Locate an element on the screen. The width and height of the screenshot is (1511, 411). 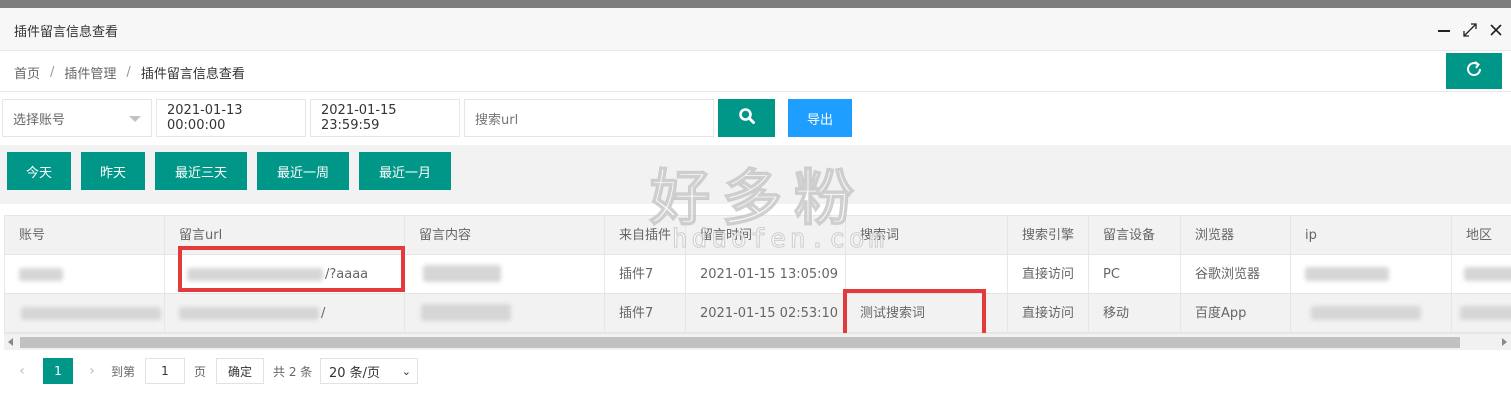
cell-url: / is located at coordinates (285, 313).